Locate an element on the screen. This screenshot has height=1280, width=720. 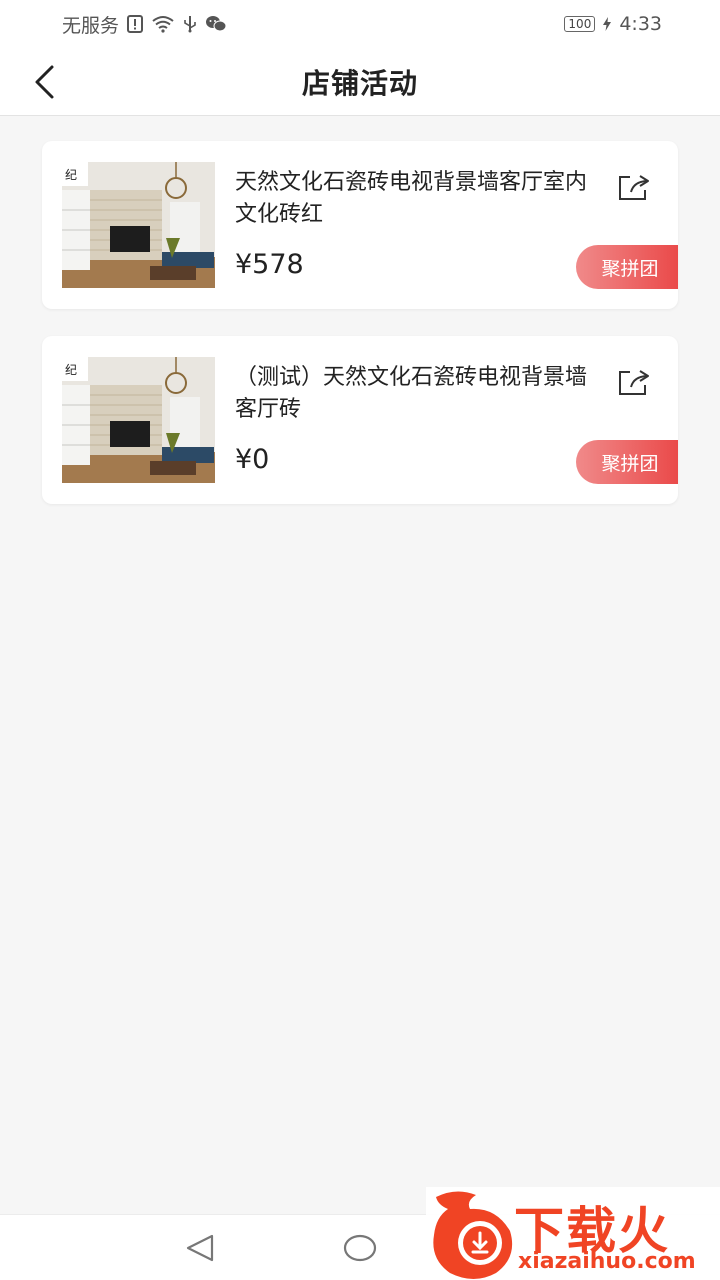
product-price: ¥0 is located at coordinates (252, 459).